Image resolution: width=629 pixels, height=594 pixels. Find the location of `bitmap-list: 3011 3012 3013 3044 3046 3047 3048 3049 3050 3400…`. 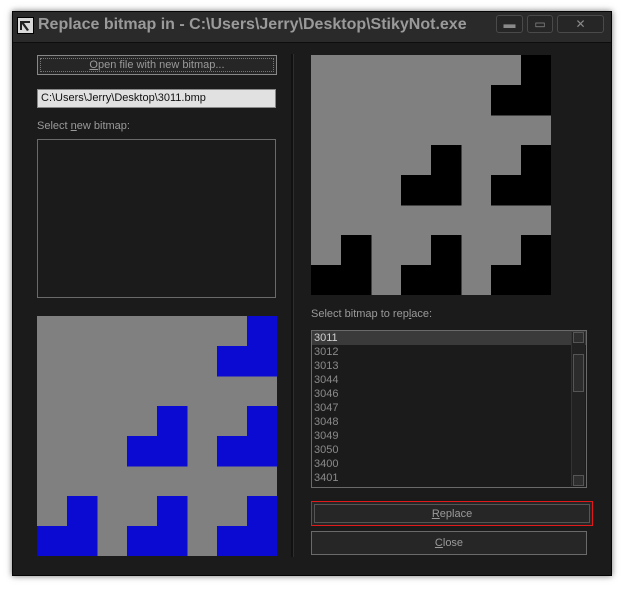

bitmap-list: 3011 3012 3013 3044 3046 3047 3048 3049 3050 3400… is located at coordinates (449, 409).